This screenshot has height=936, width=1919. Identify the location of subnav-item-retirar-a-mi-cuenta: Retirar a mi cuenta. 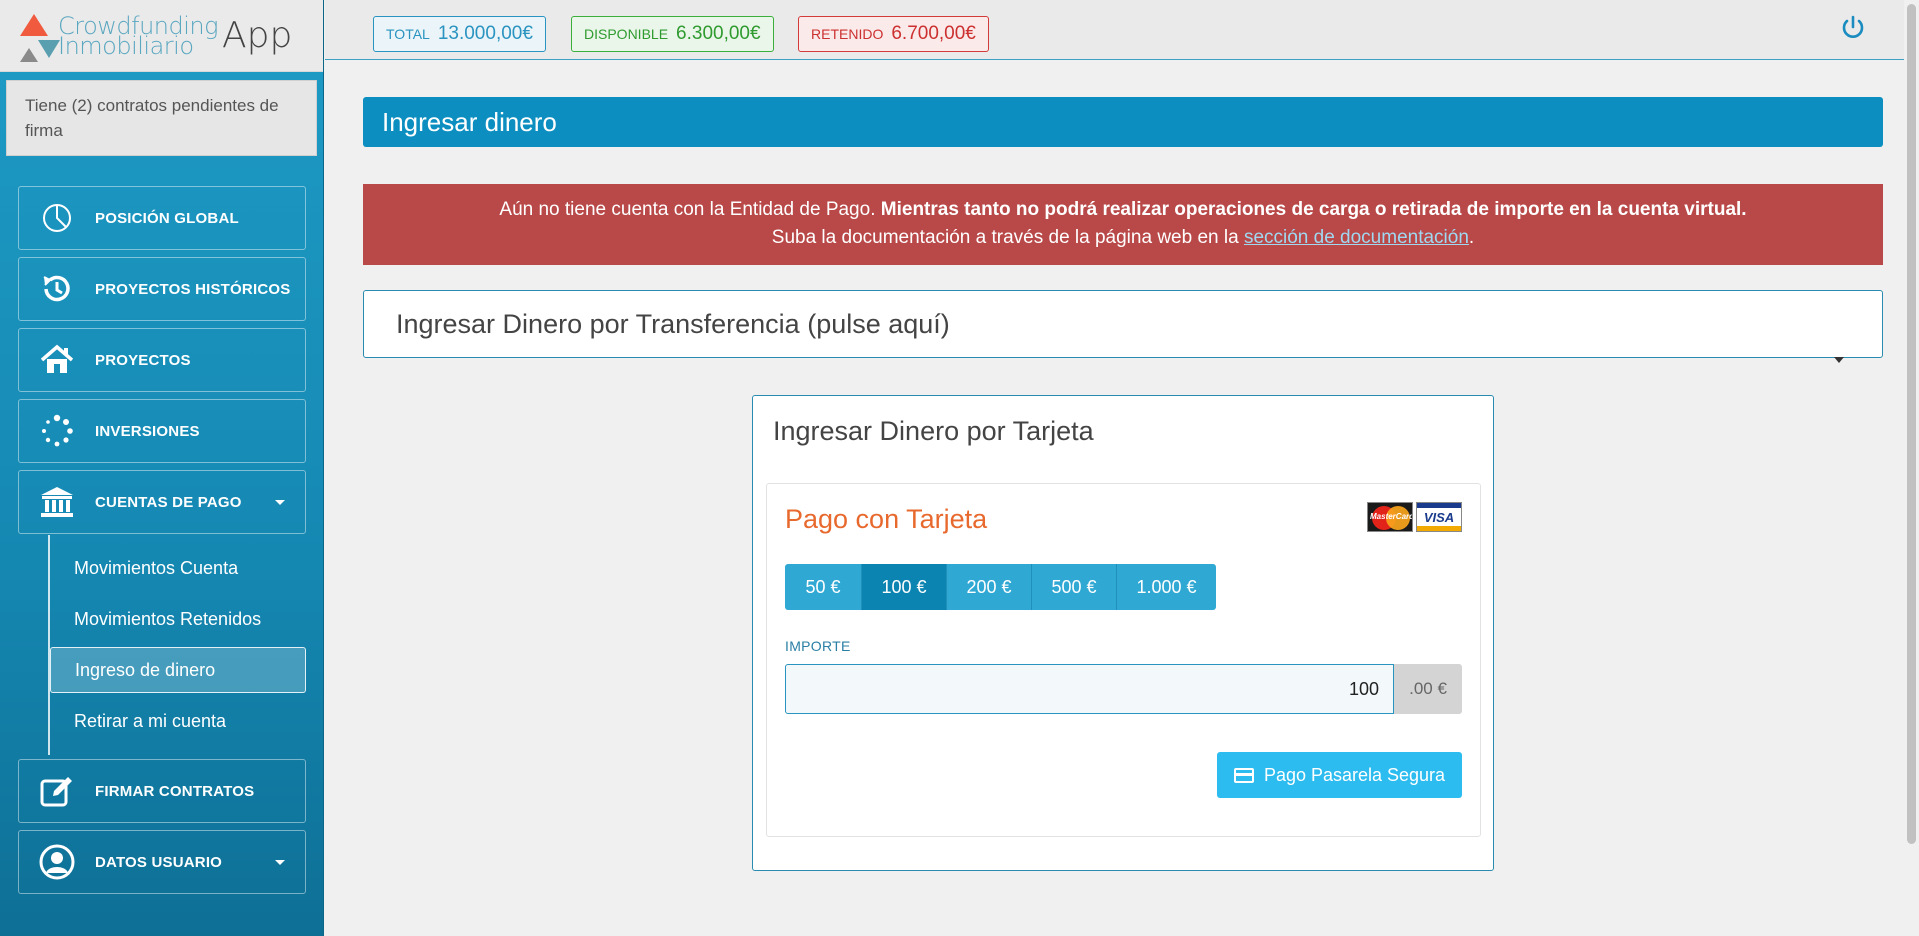
(178, 721).